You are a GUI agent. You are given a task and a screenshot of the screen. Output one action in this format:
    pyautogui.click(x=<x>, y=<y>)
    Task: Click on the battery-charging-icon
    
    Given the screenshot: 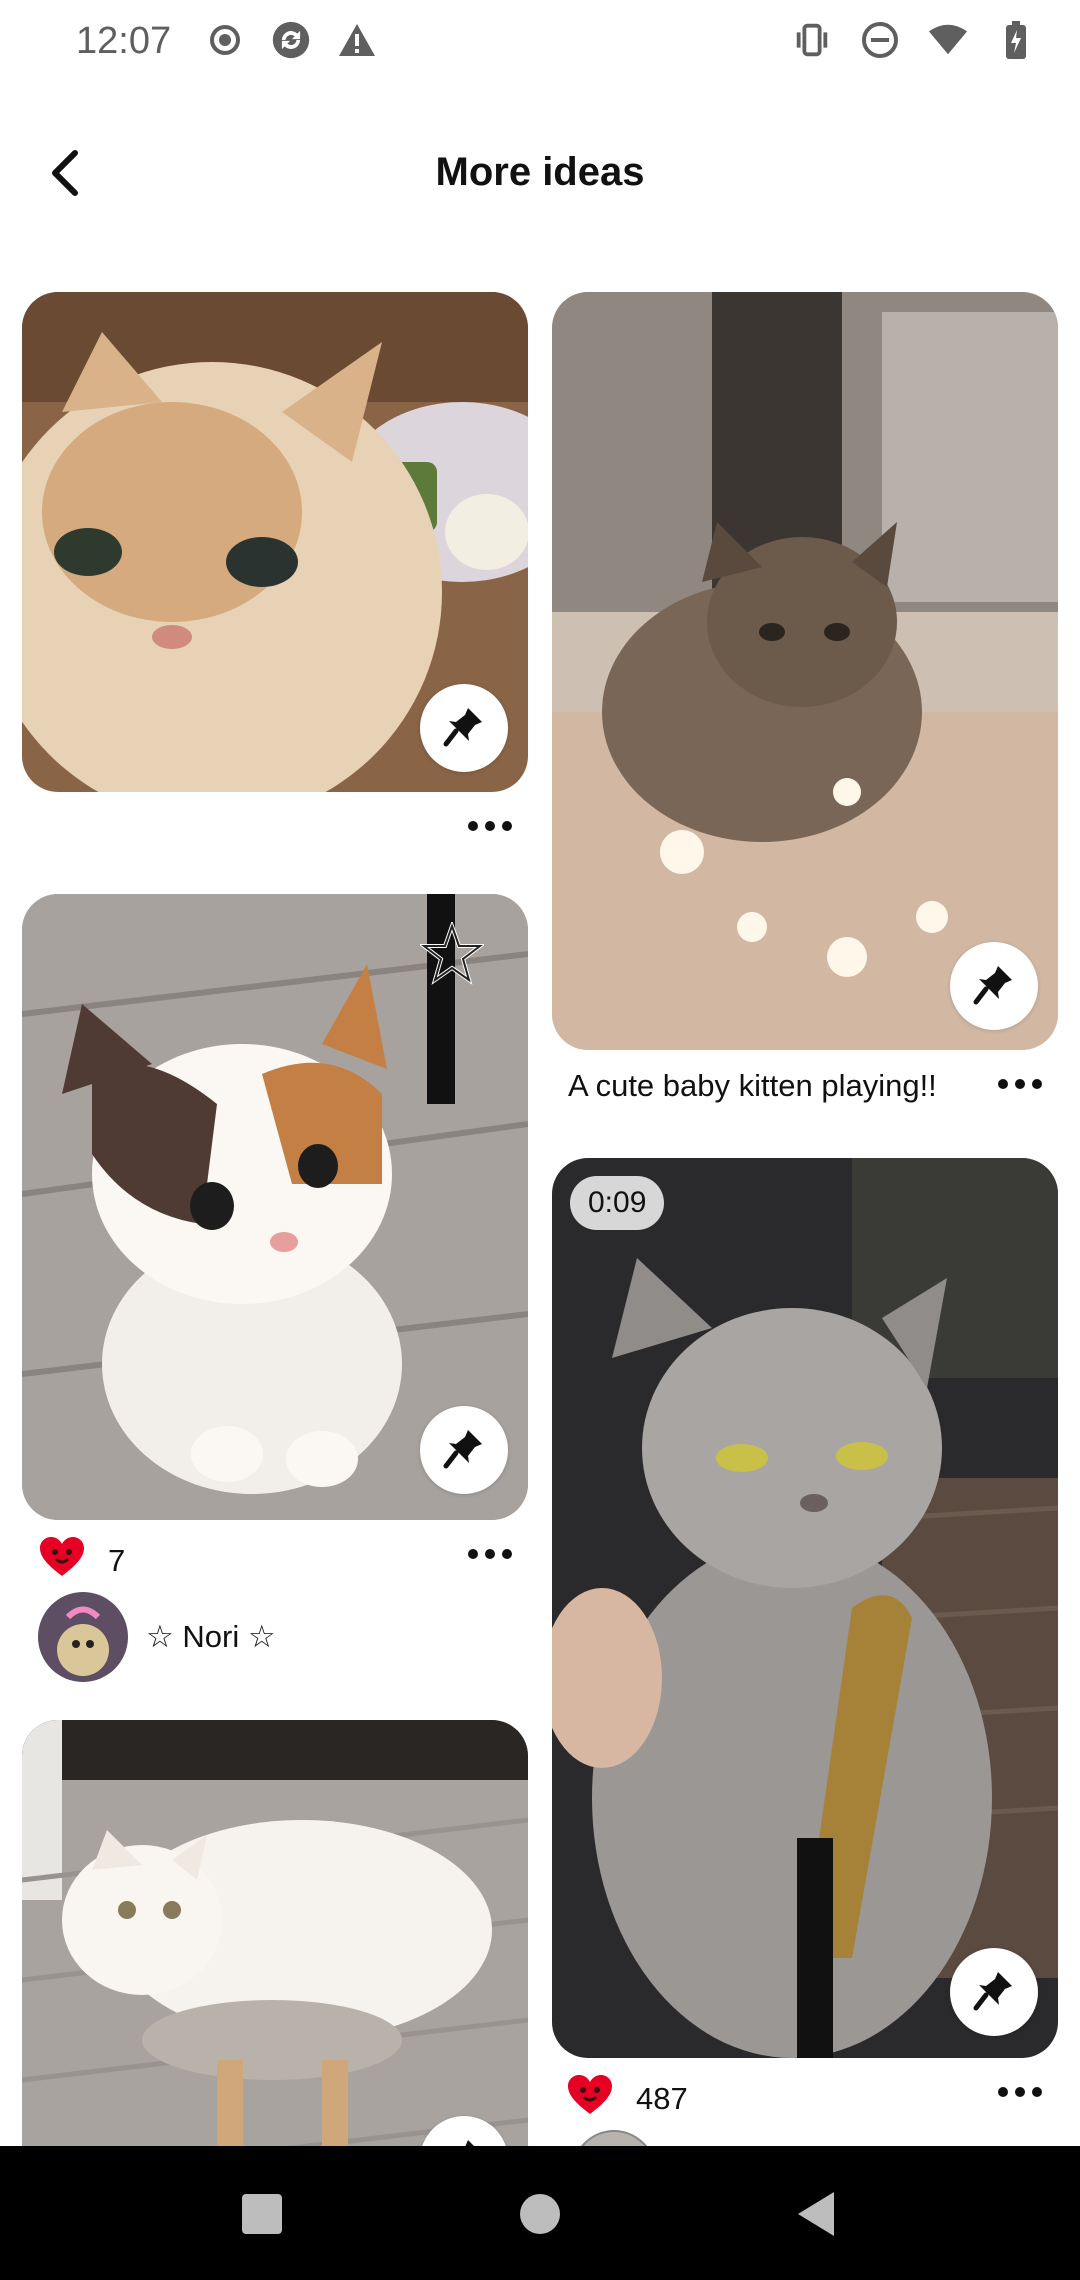 What is the action you would take?
    pyautogui.click(x=1016, y=40)
    